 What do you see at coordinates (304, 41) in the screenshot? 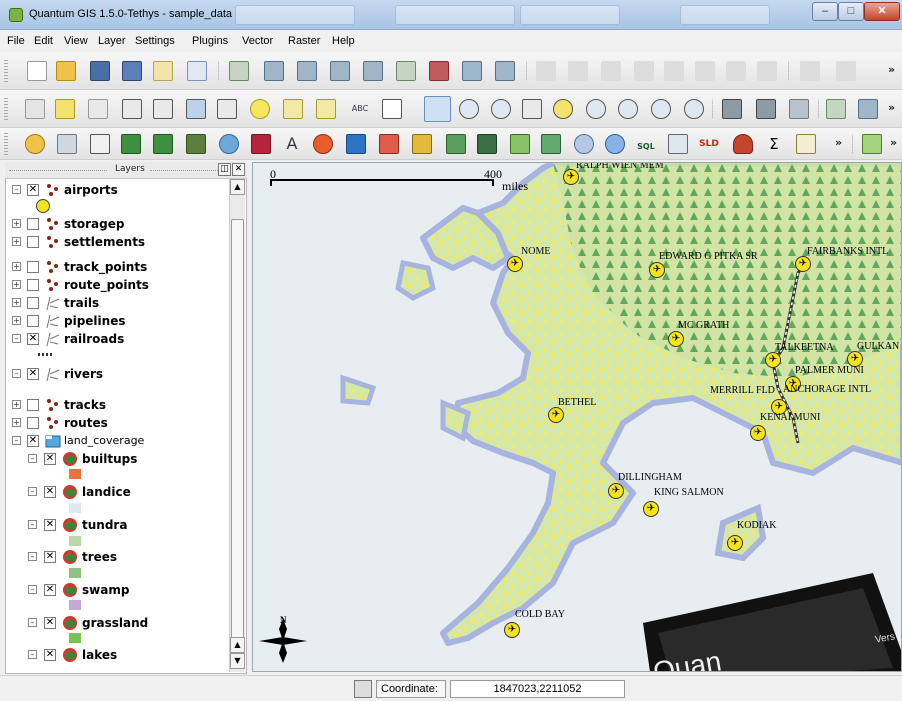
I see `menu-raster: Raster` at bounding box center [304, 41].